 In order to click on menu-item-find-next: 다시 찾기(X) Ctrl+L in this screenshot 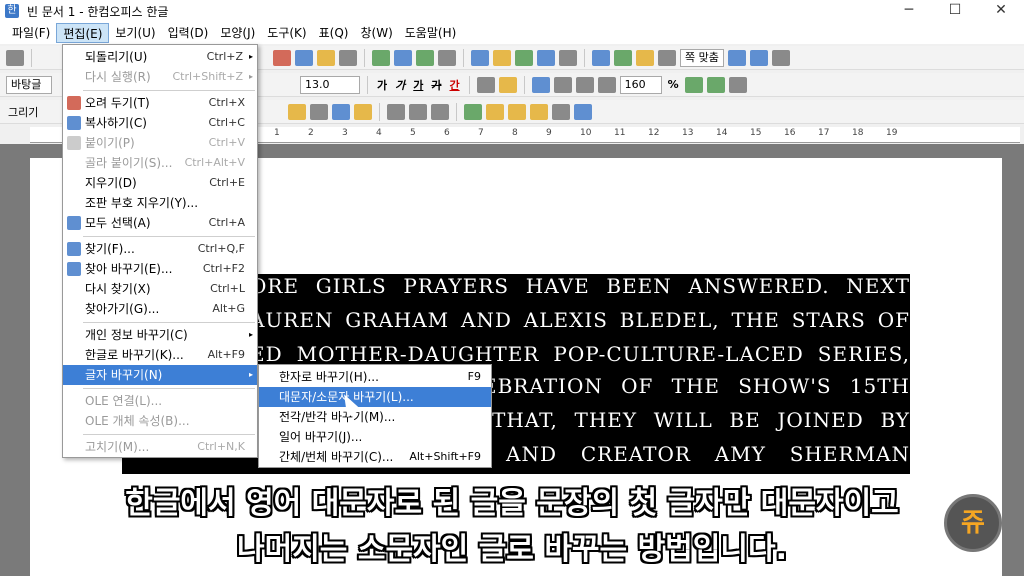, I will do `click(160, 289)`.